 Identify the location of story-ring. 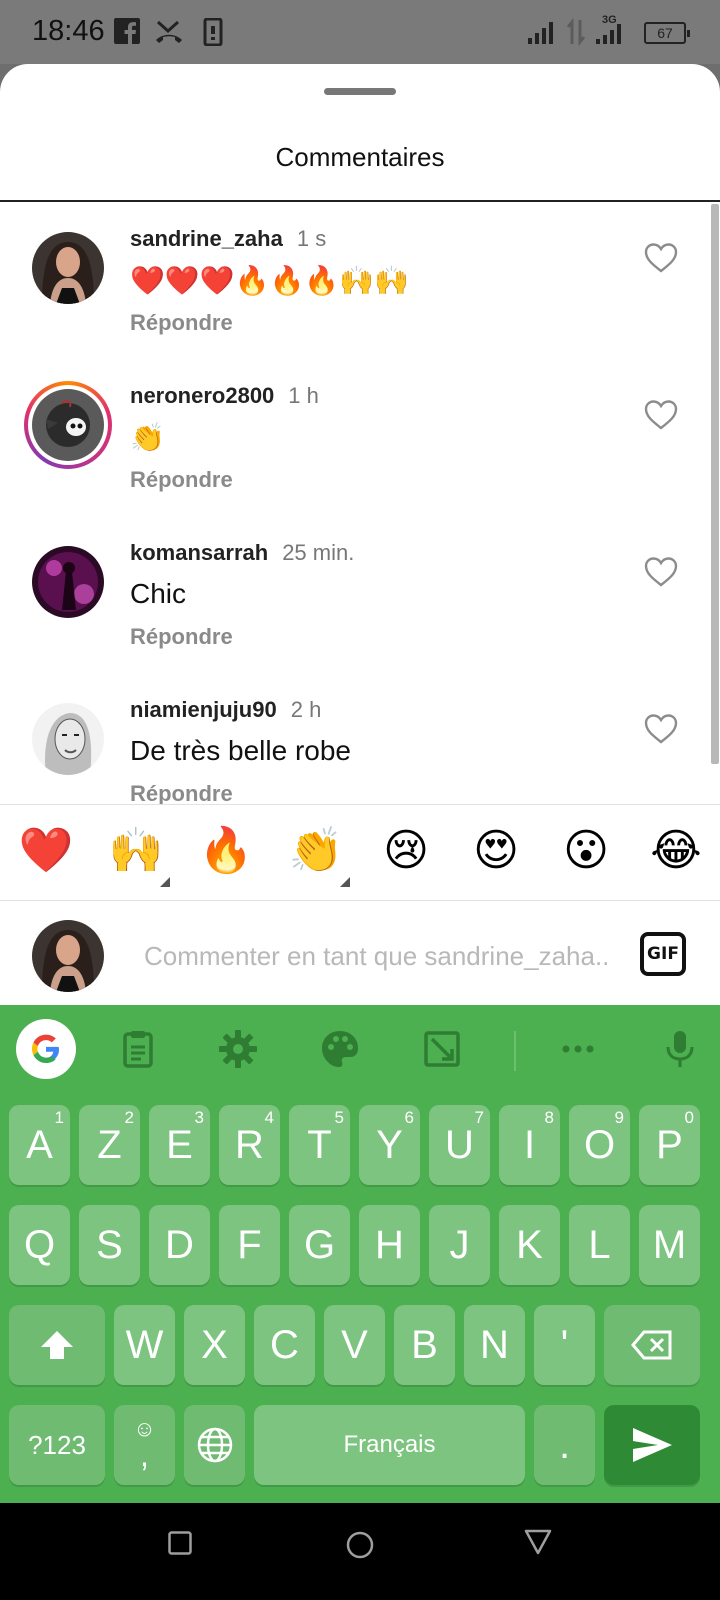
(68, 425).